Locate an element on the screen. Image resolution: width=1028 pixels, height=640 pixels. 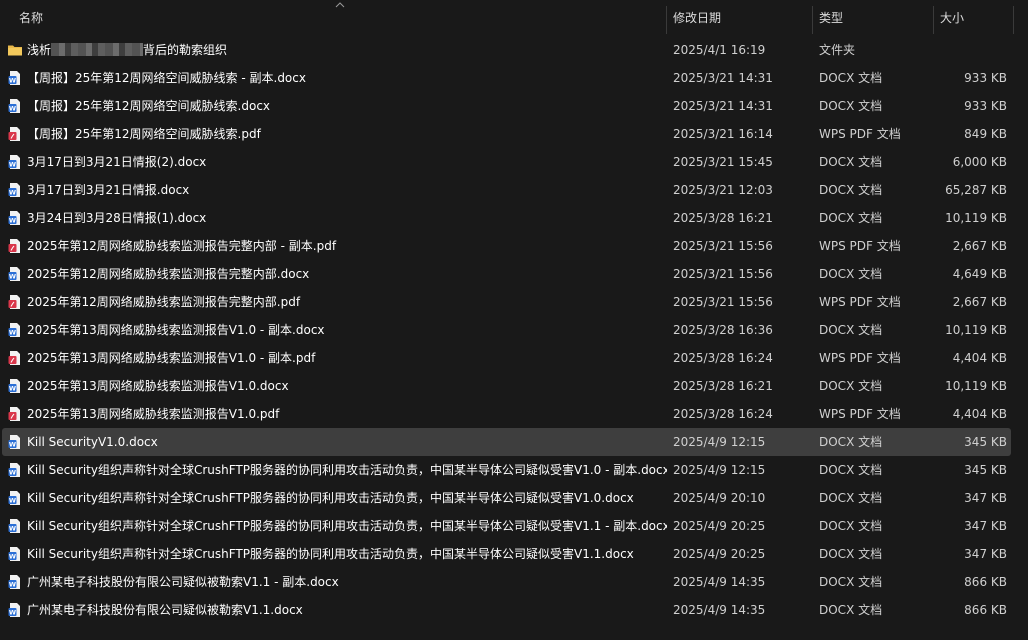
modified-date: 2025/3/21 12:03 is located at coordinates (723, 190).